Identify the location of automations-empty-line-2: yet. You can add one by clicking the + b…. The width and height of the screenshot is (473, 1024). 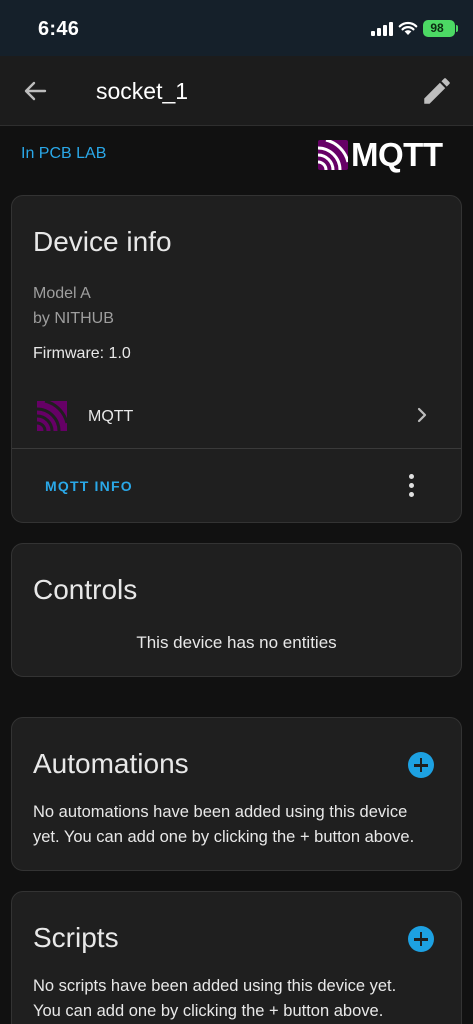
(224, 837).